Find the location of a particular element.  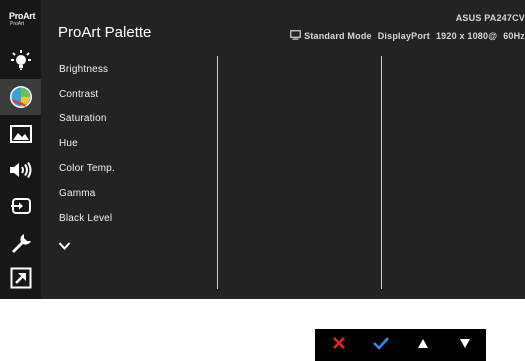

confirm-button is located at coordinates (381, 345).